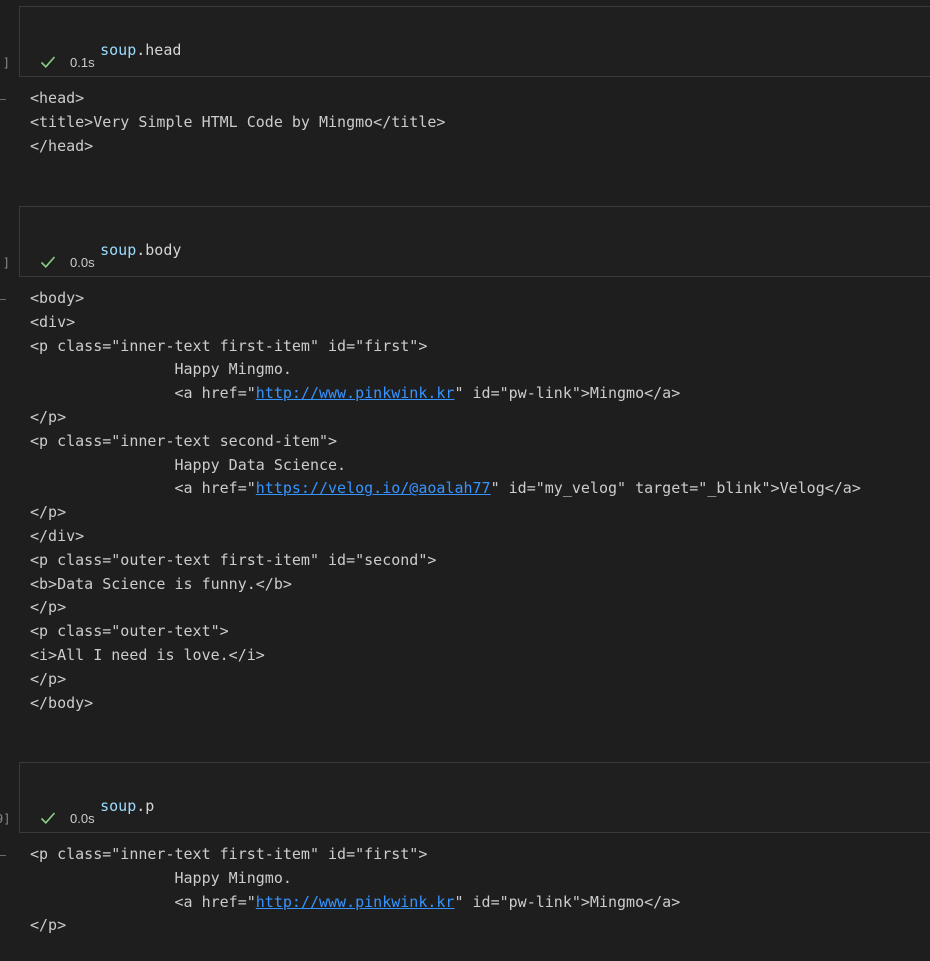 The image size is (930, 961). What do you see at coordinates (188, 464) in the screenshot?
I see `output-text: Happy Data Science.` at bounding box center [188, 464].